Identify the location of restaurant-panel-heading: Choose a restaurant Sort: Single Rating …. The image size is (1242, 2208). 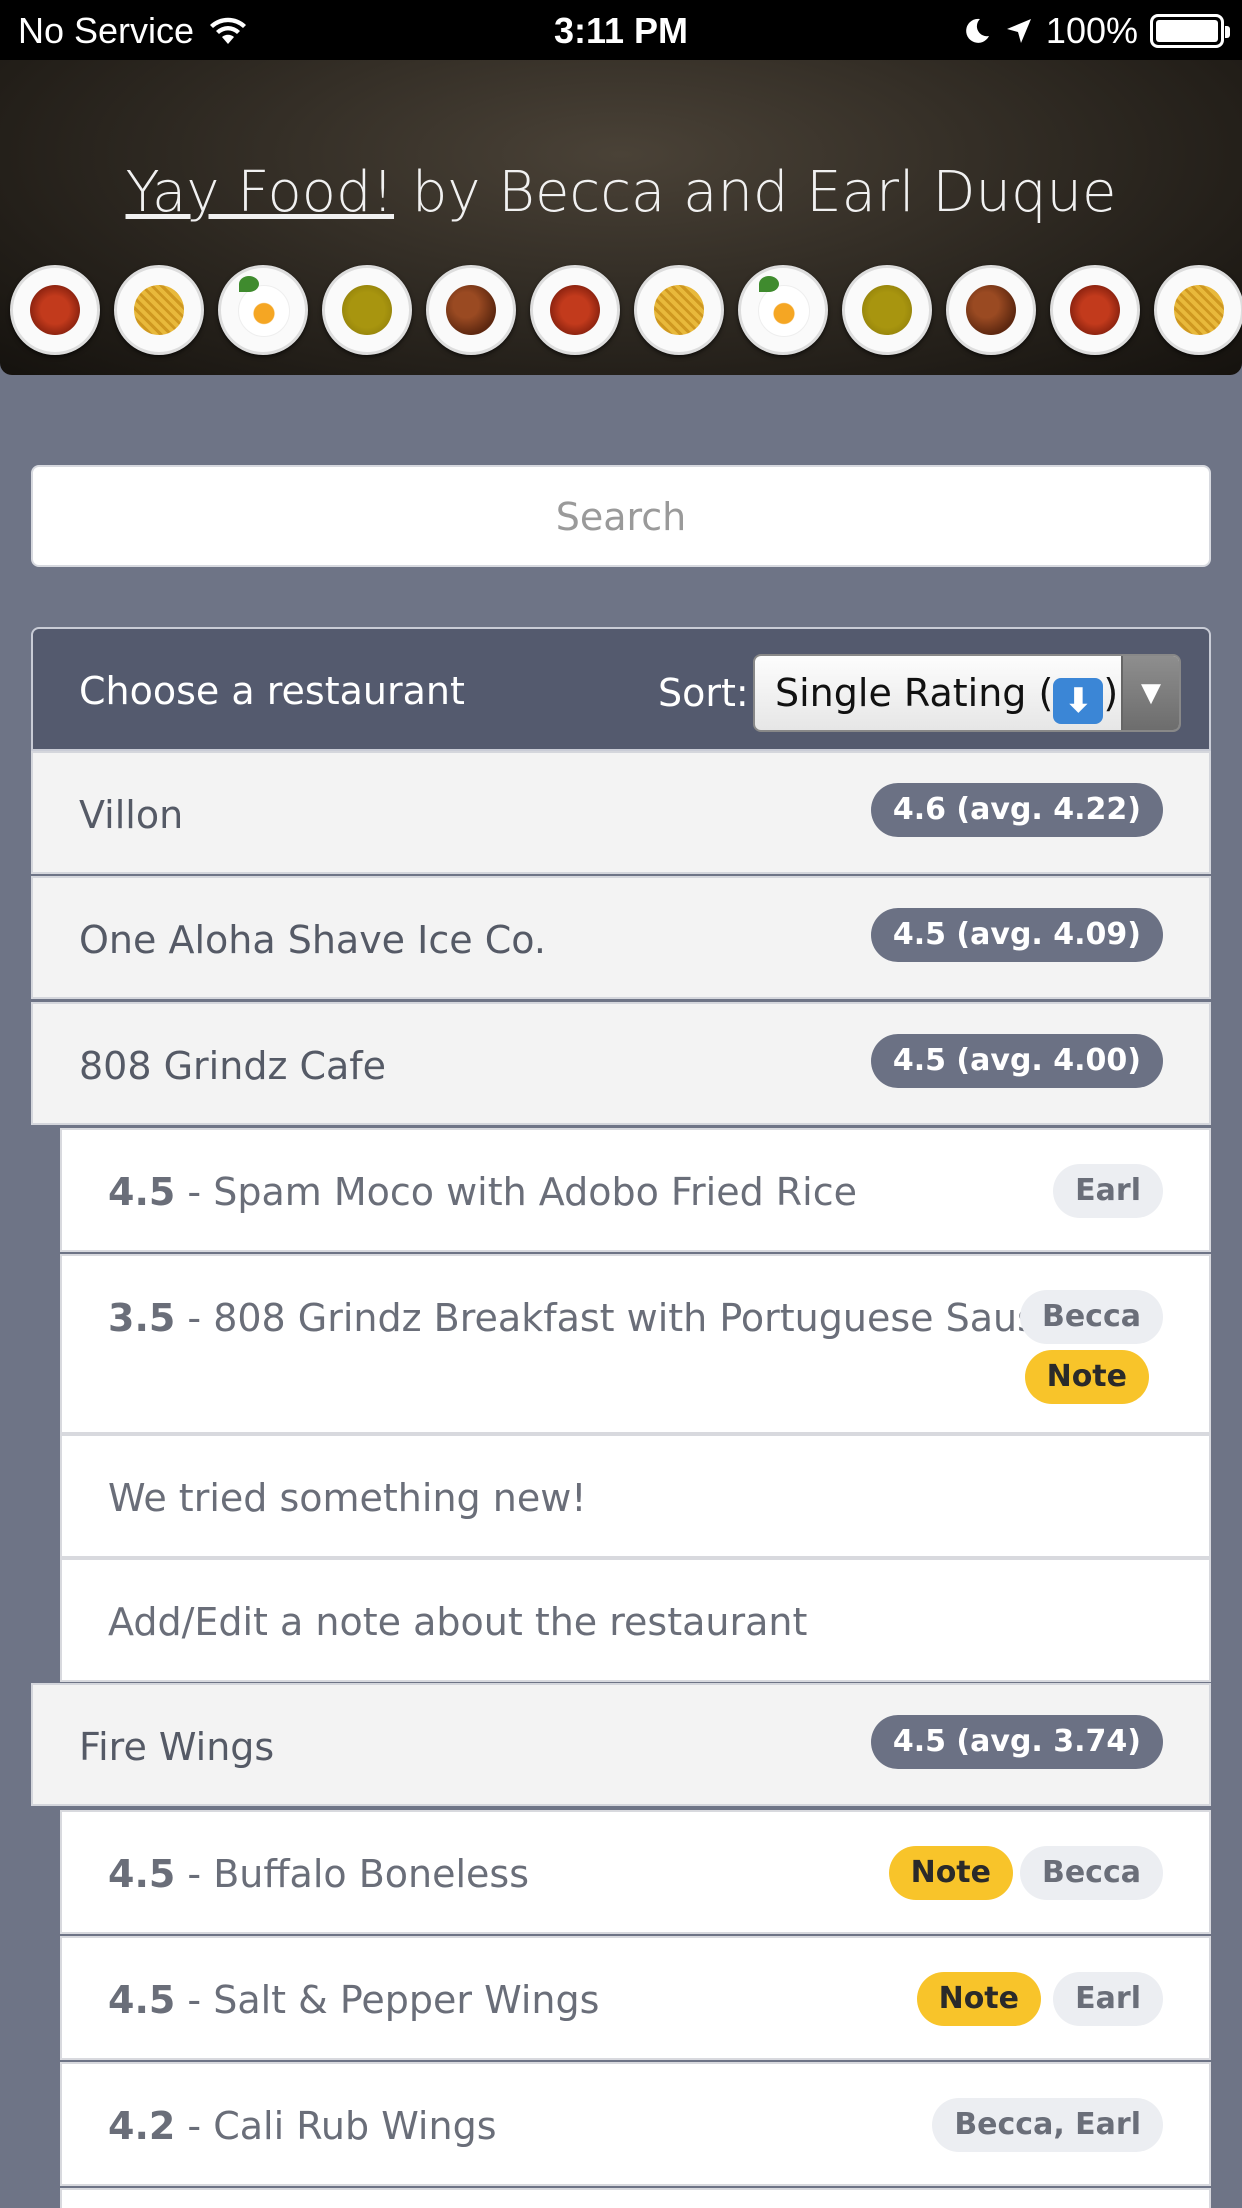
(621, 689).